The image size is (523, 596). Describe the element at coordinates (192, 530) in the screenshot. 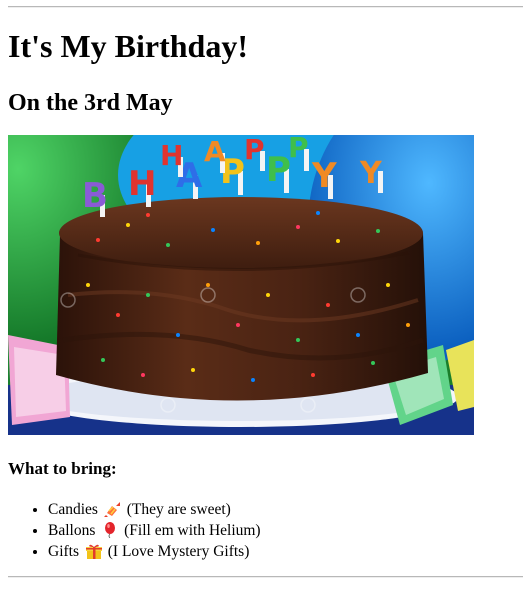

I see `list-item-note: (Fill em with Helium)` at that location.